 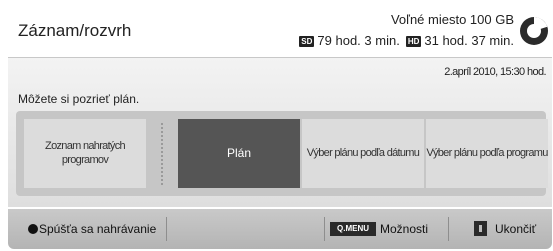 I want to click on free-space-label: Voľné miesto 100 GB, so click(x=452, y=19).